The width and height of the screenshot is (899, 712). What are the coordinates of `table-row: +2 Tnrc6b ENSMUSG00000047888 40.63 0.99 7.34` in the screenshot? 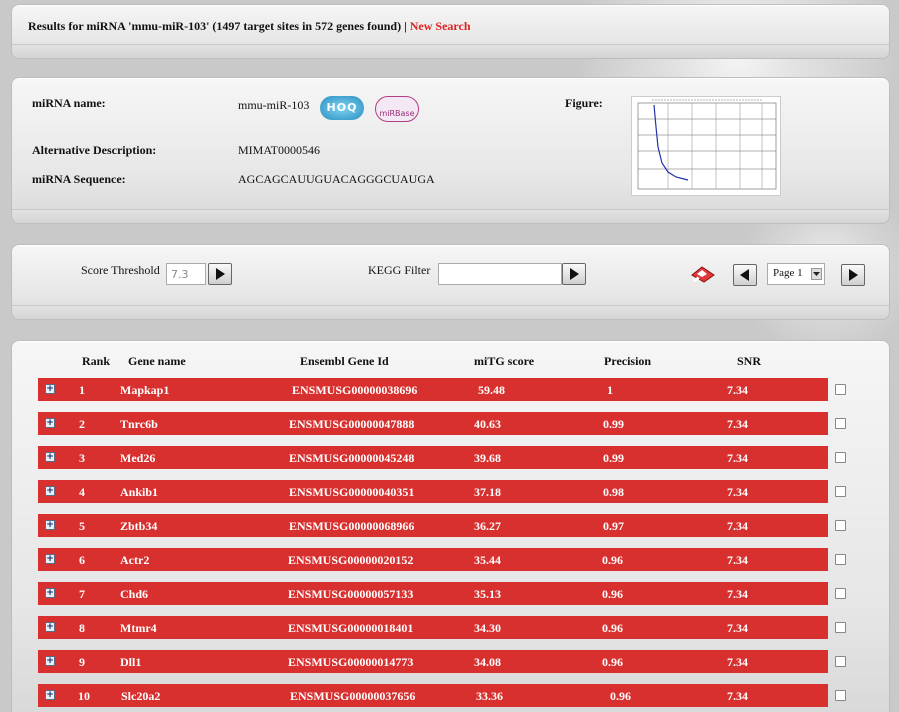 It's located at (433, 423).